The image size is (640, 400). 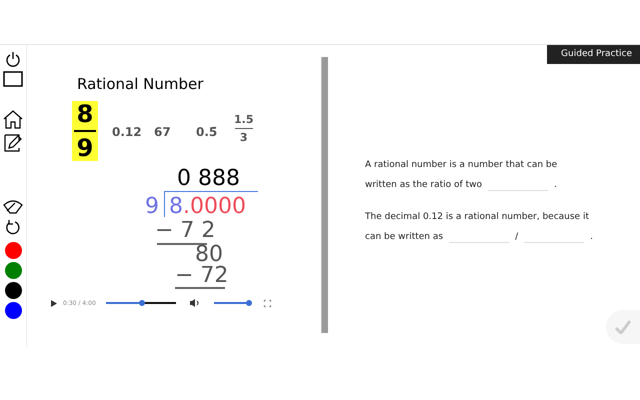 I want to click on fullscreen-icon, so click(x=267, y=303).